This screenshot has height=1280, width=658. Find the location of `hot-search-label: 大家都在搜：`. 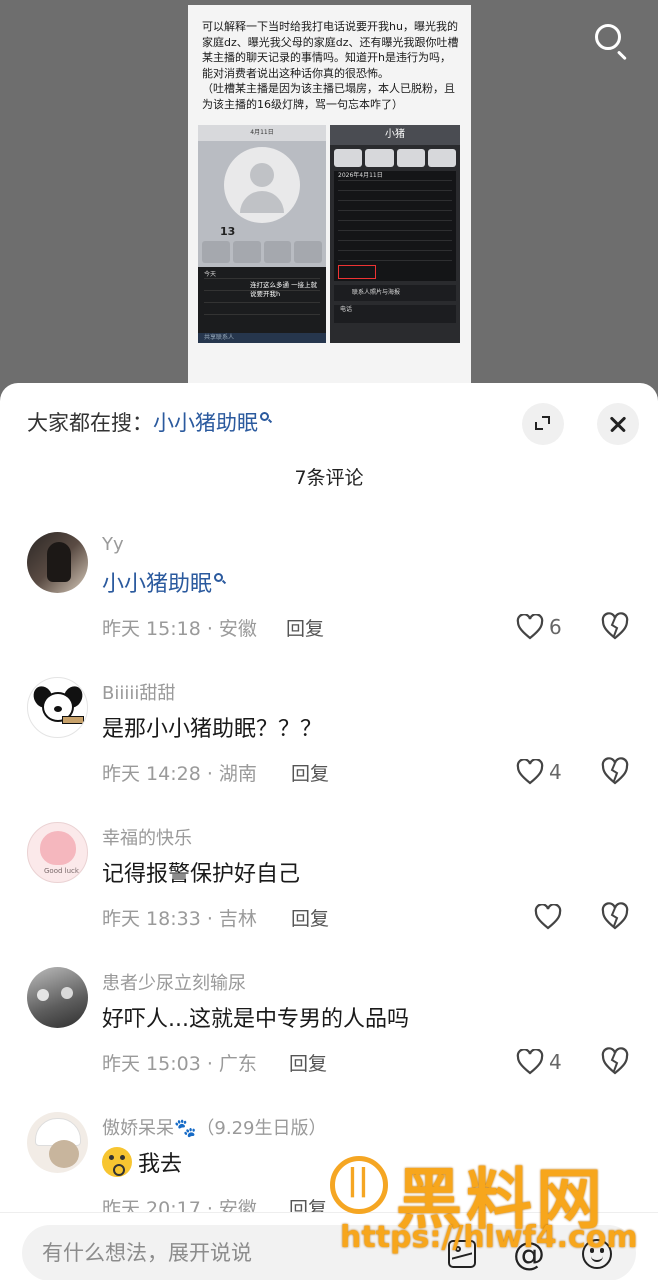

hot-search-label: 大家都在搜： is located at coordinates (90, 423).